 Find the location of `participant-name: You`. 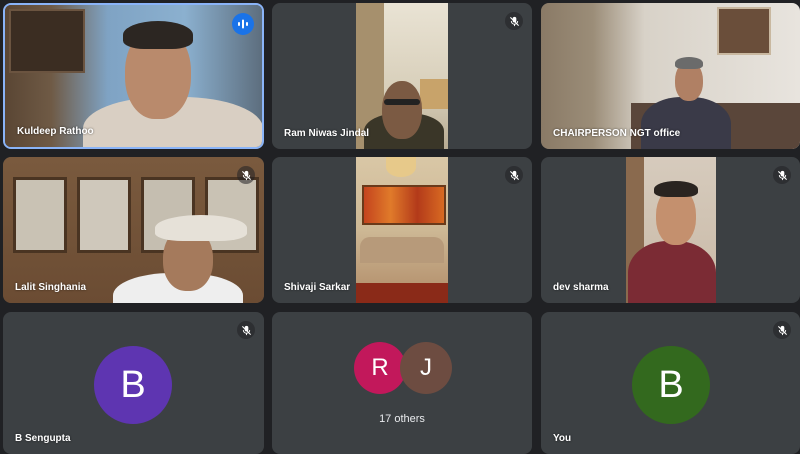

participant-name: You is located at coordinates (562, 438).